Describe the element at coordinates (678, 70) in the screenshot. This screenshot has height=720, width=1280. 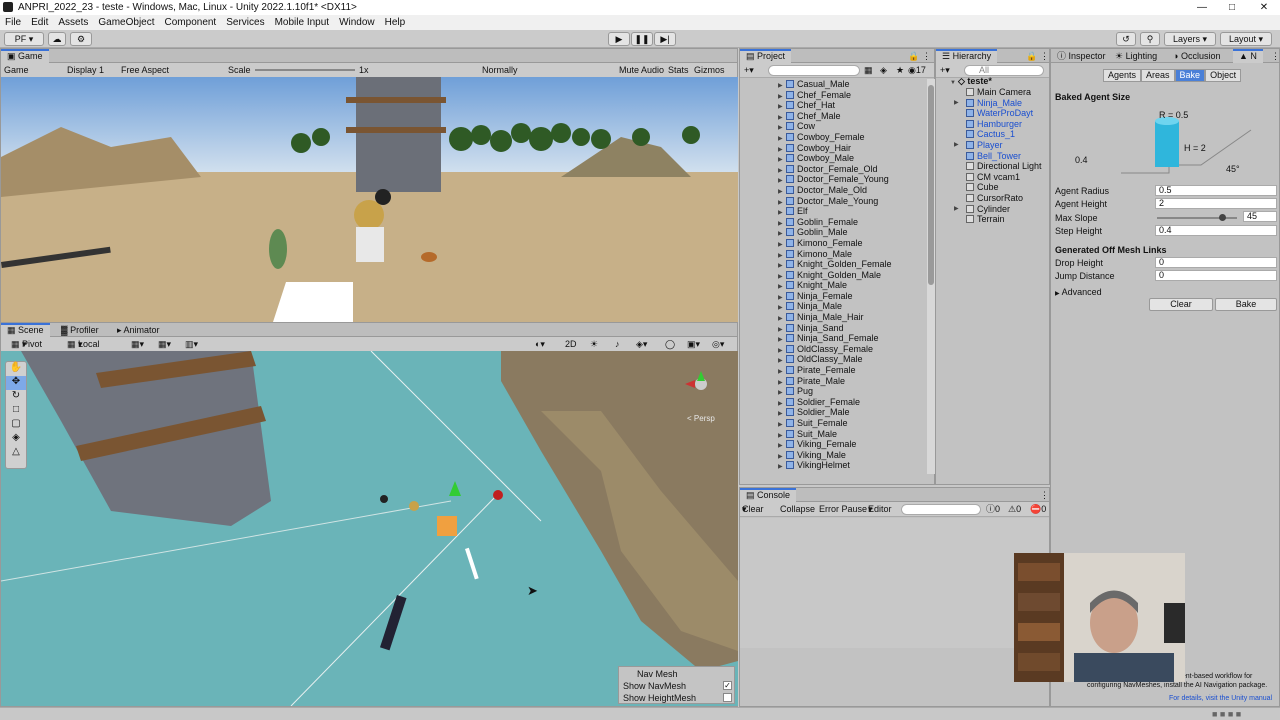
I see `stats-button: Stats` at that location.